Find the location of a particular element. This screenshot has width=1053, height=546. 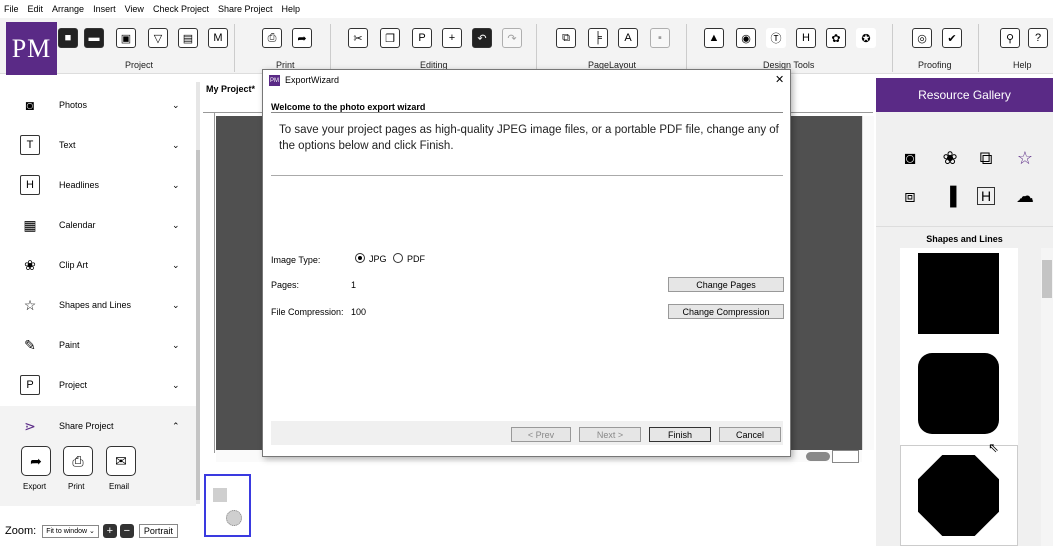

next-button: Next > is located at coordinates (610, 434).